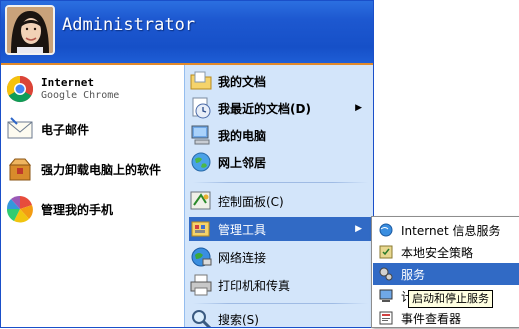 This screenshot has width=519, height=329. I want to click on menu-item-search-label: 搜索(S), so click(238, 319).